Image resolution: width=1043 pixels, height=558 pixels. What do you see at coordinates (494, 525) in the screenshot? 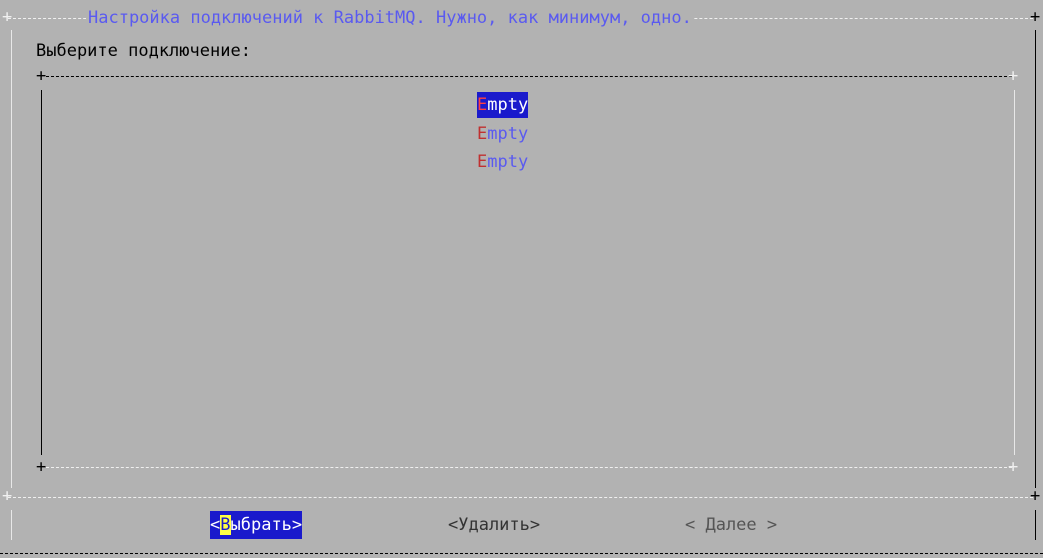
I see `delete-button: <Удалить>` at bounding box center [494, 525].